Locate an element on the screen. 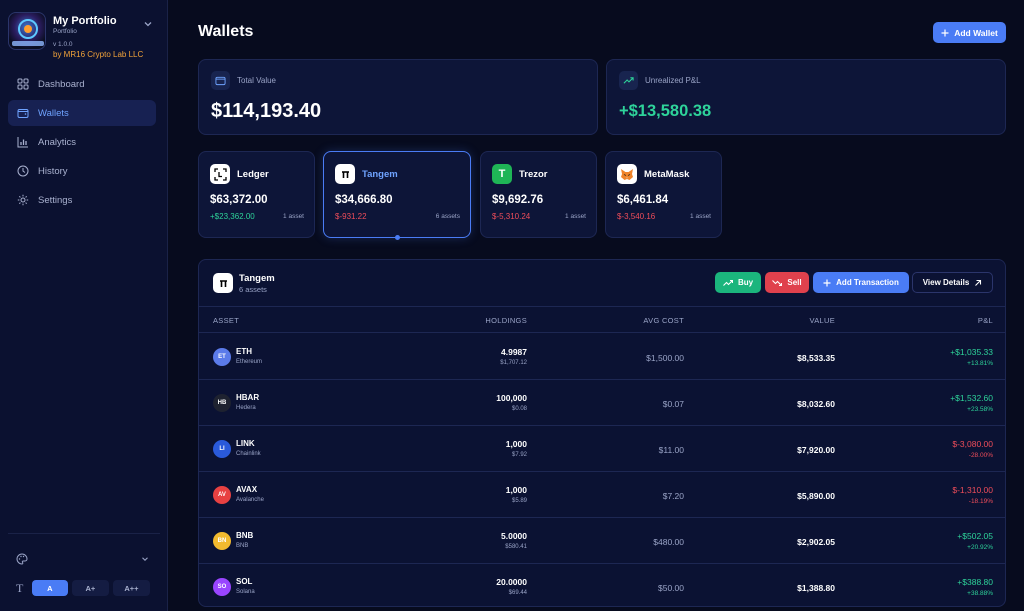  wallet-value: $34,666.80 is located at coordinates (364, 200).